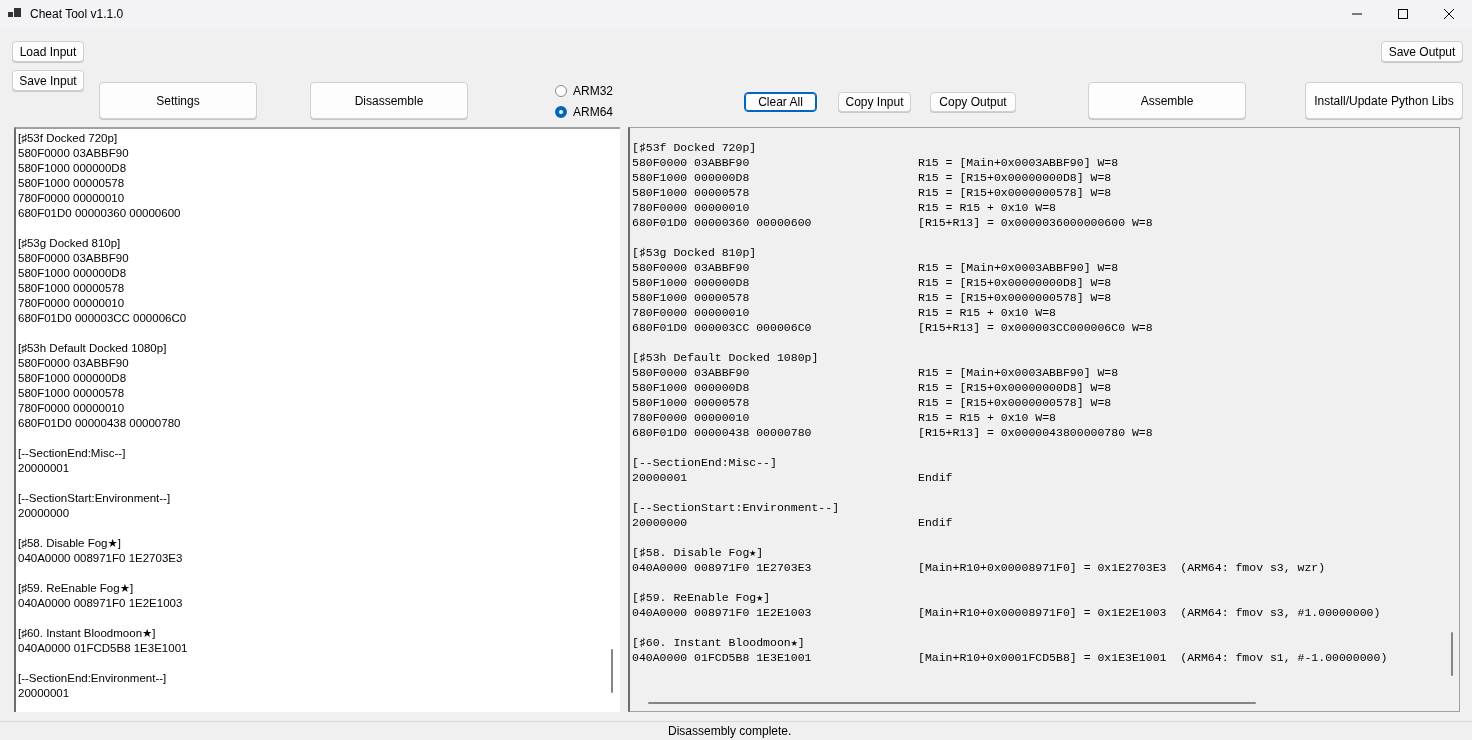 Image resolution: width=1472 pixels, height=740 pixels. I want to click on toolbar-button: Copy Input, so click(874, 102).